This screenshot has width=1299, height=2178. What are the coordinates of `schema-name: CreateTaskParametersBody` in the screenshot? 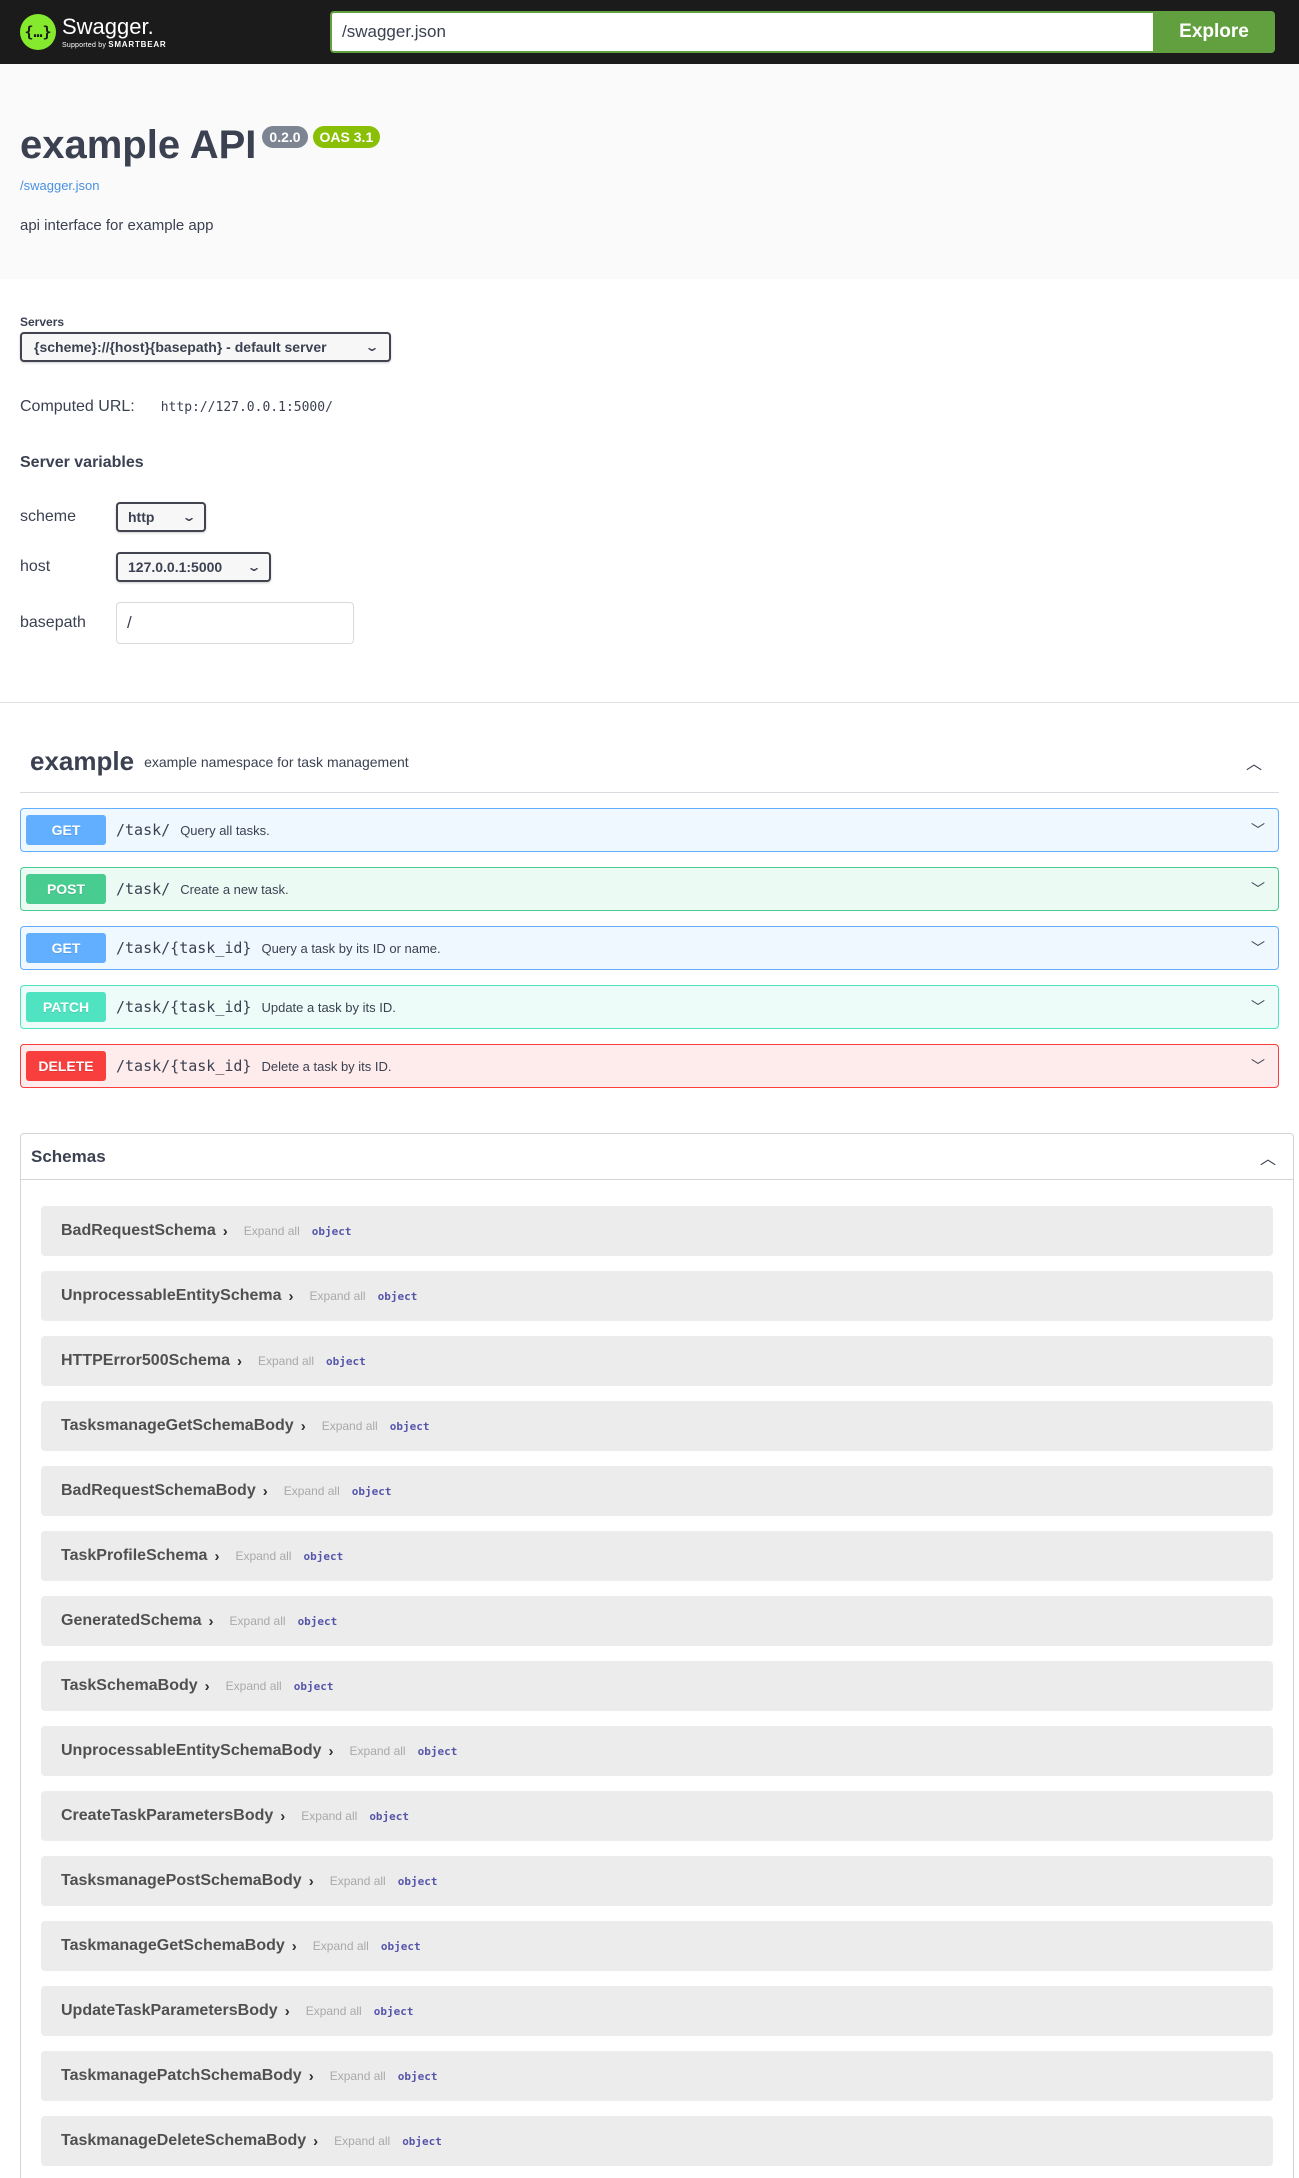 It's located at (167, 1816).